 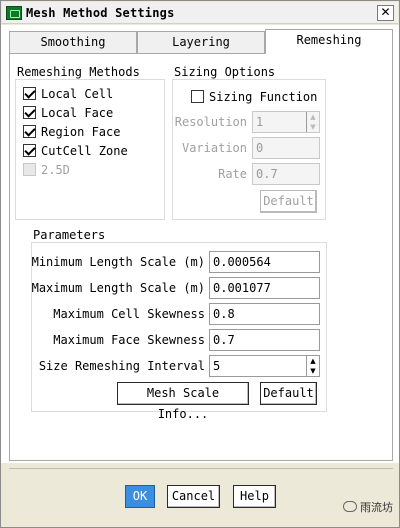 What do you see at coordinates (329, 41) in the screenshot?
I see `tab-remeshing: Remeshing` at bounding box center [329, 41].